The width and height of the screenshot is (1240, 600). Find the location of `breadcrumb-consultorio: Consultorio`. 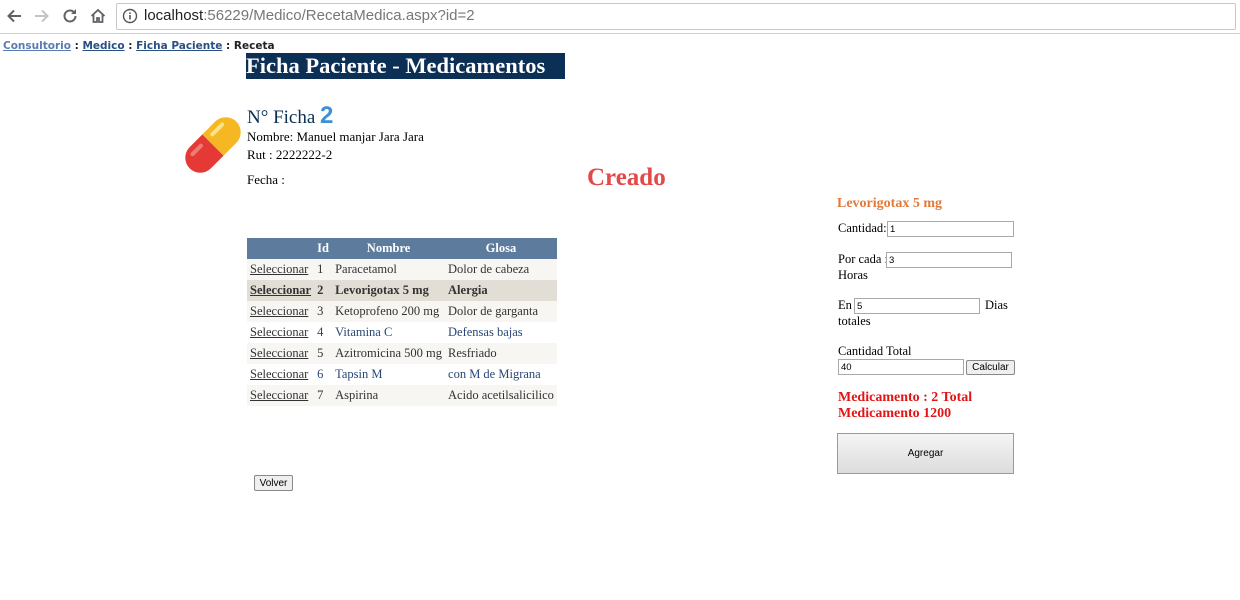

breadcrumb-consultorio: Consultorio is located at coordinates (37, 46).